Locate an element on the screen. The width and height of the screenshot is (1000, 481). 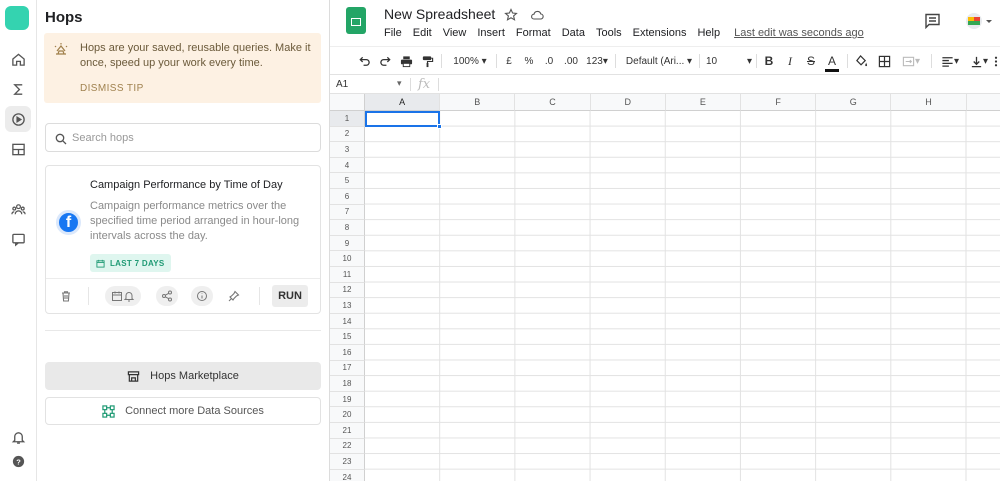
menu-insert: Insert is located at coordinates (491, 33).